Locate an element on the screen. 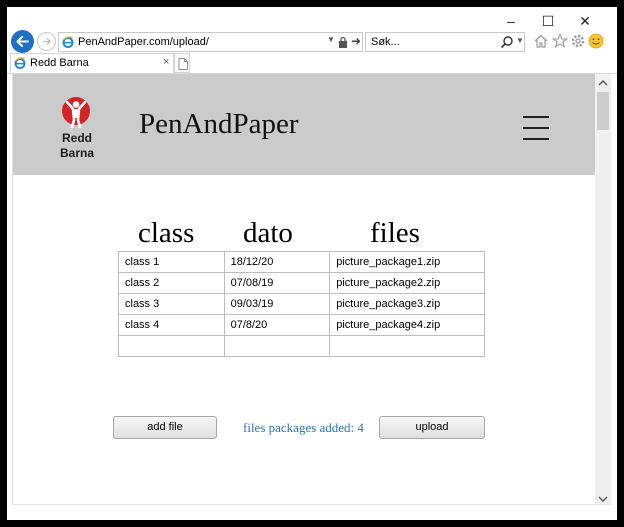 This screenshot has width=624, height=527. column-header-class: class is located at coordinates (166, 233).